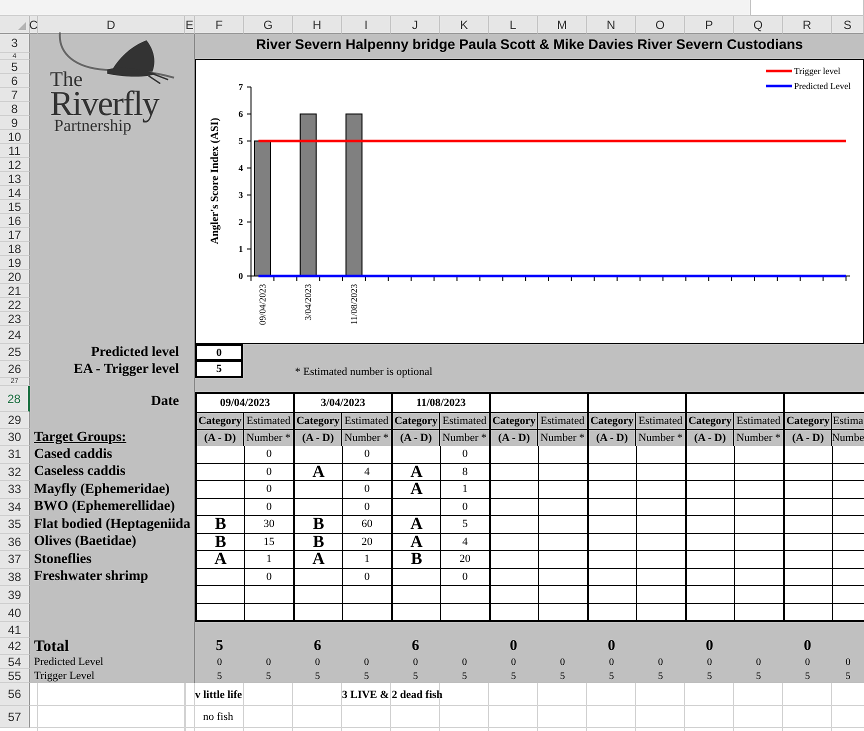 The width and height of the screenshot is (864, 731). What do you see at coordinates (317, 25) in the screenshot?
I see `column-header: H` at bounding box center [317, 25].